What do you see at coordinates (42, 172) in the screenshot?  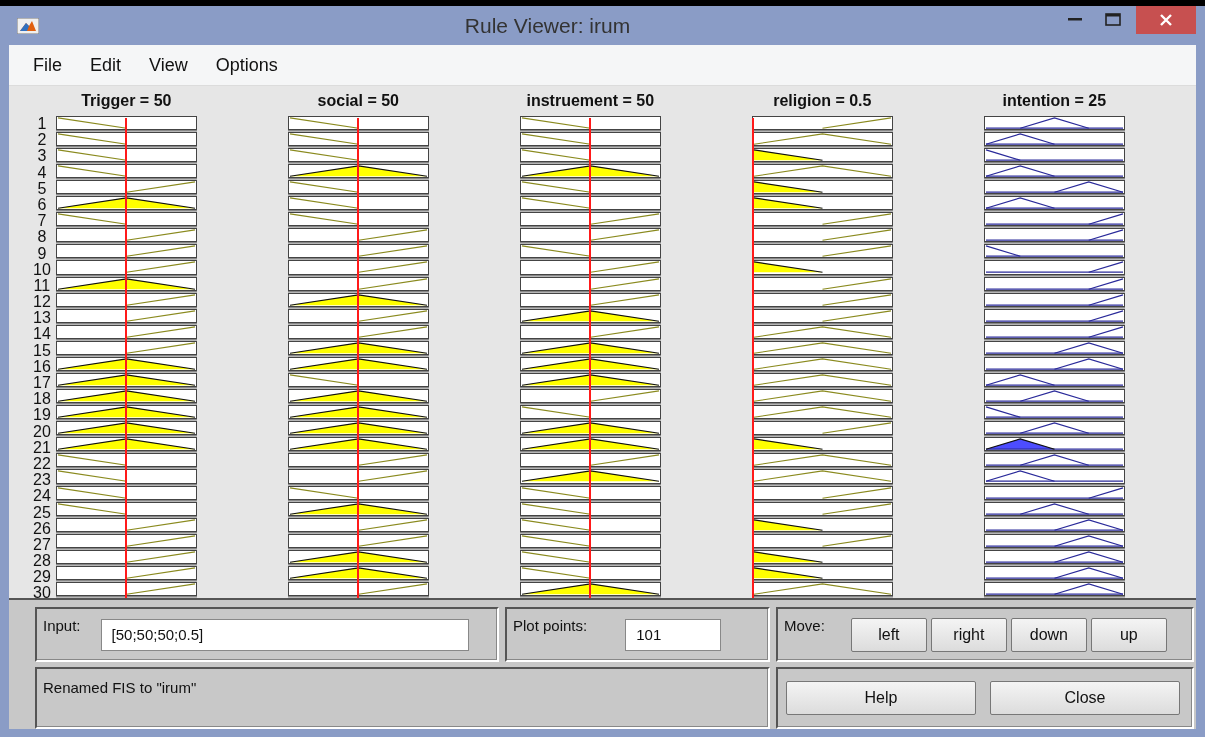 I see `rule-number: 4` at bounding box center [42, 172].